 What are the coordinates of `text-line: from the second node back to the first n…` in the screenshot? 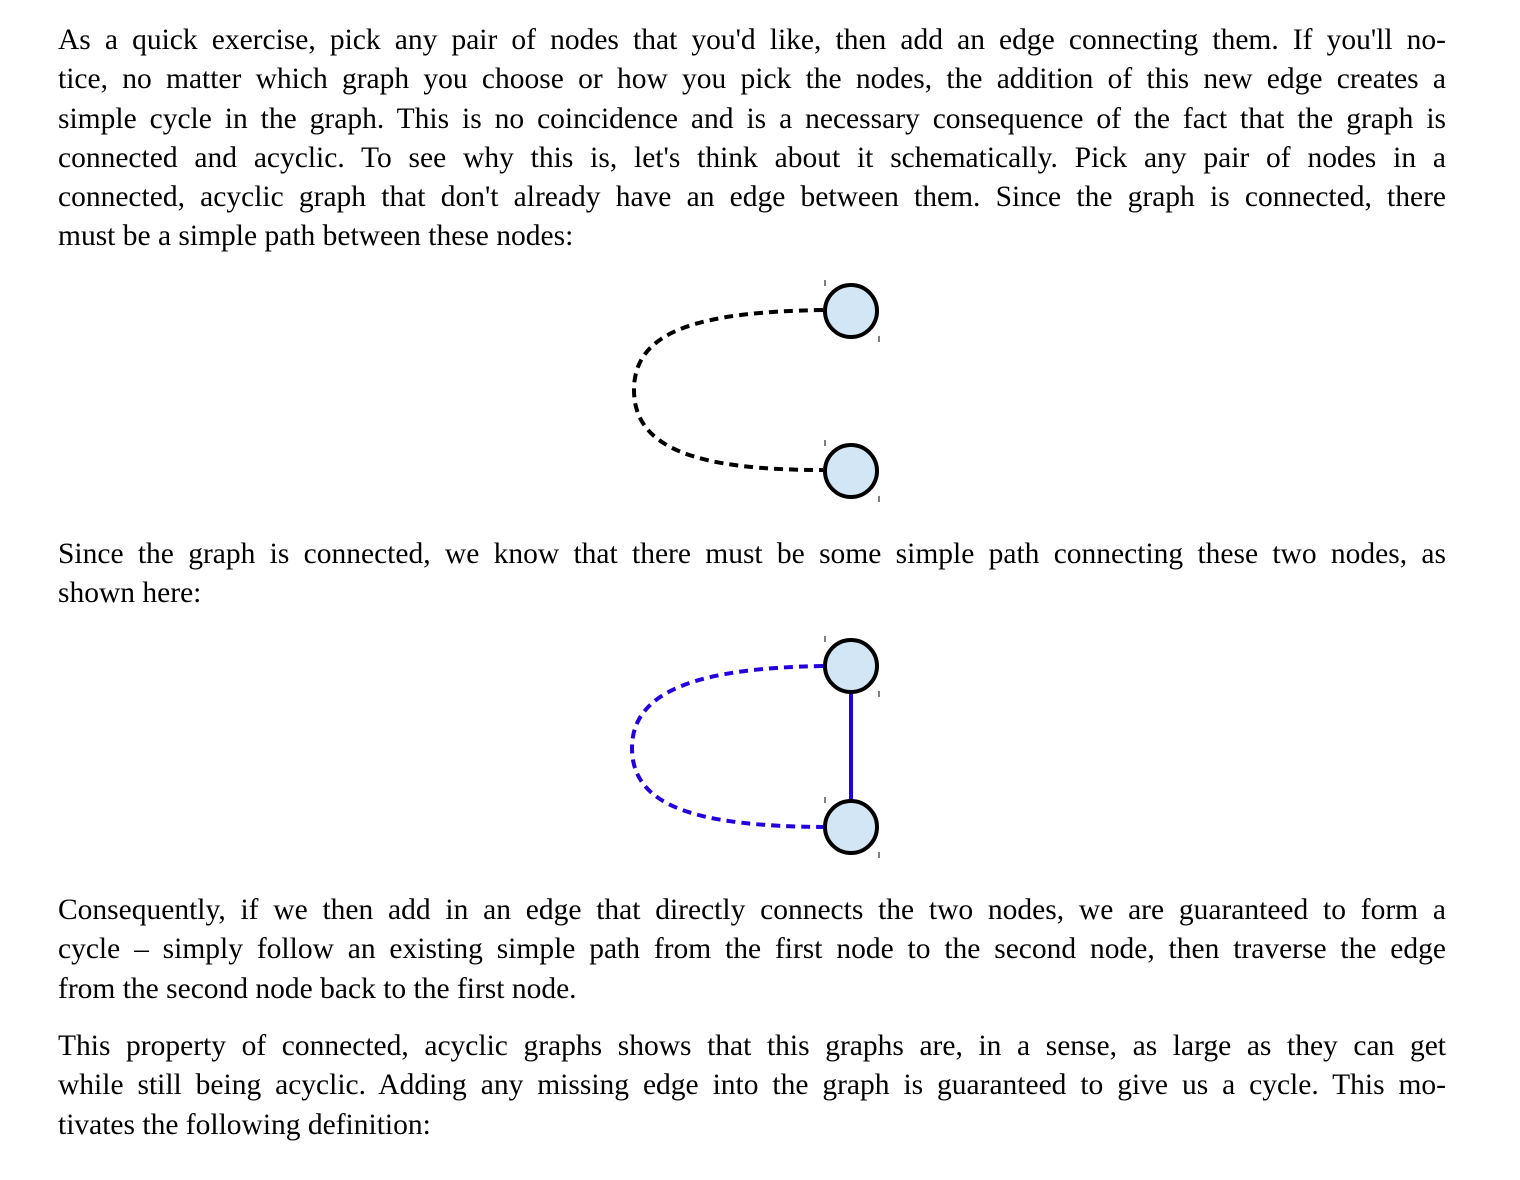 It's located at (317, 988).